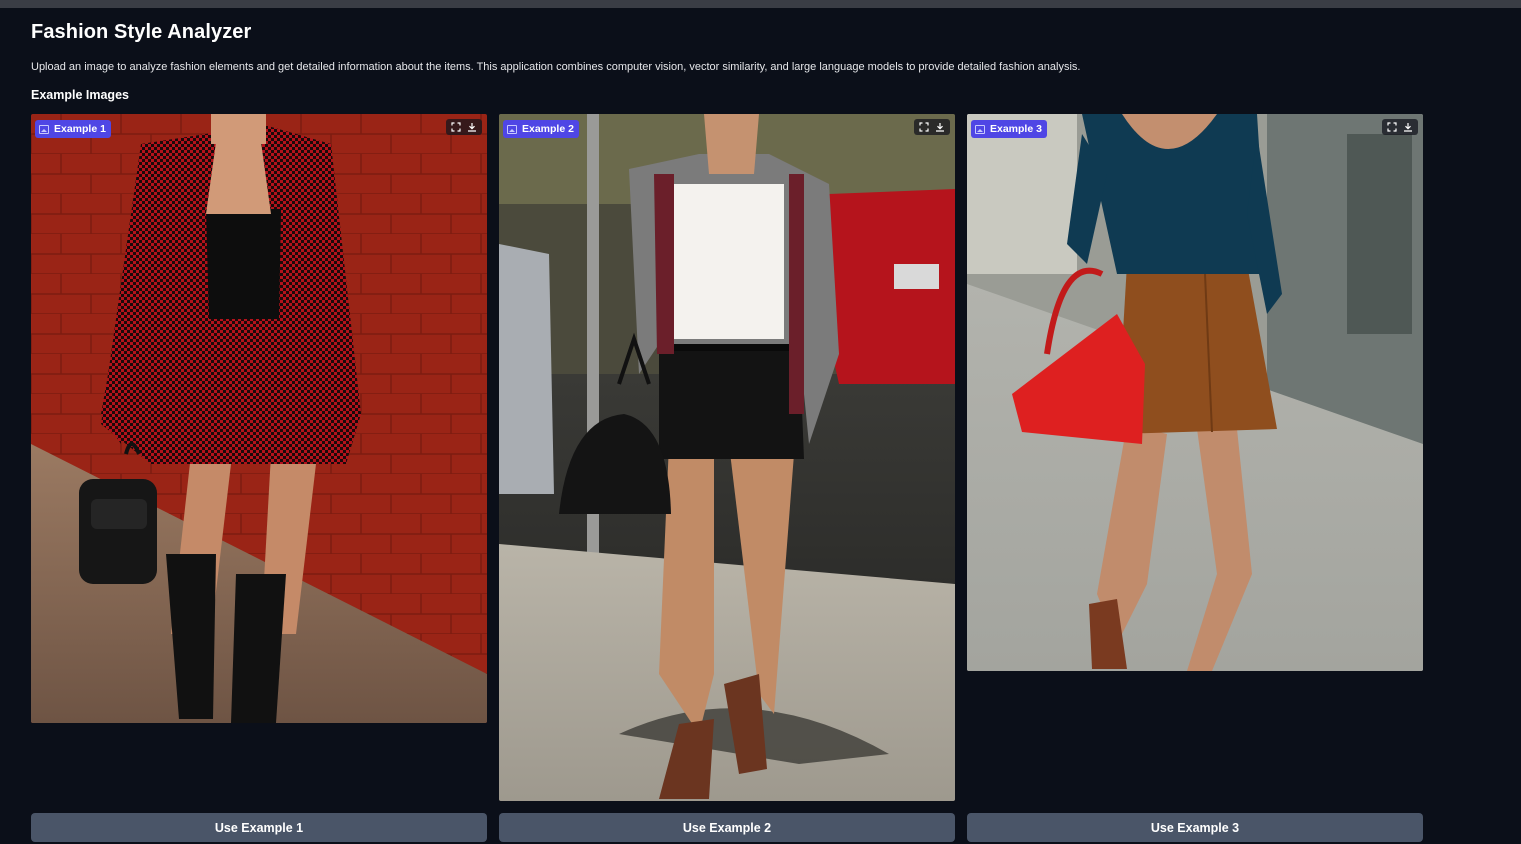  Describe the element at coordinates (727, 827) in the screenshot. I see `use-example-2-button: Use Example 2` at that location.